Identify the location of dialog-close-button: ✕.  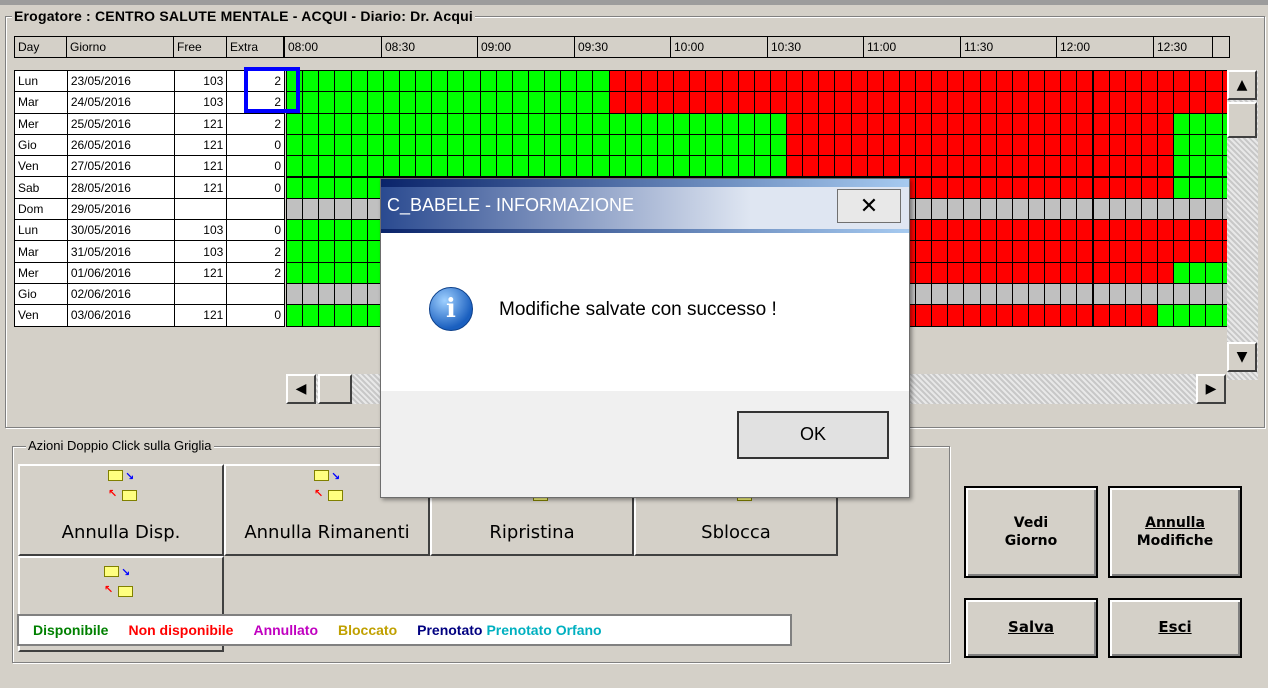
(869, 206).